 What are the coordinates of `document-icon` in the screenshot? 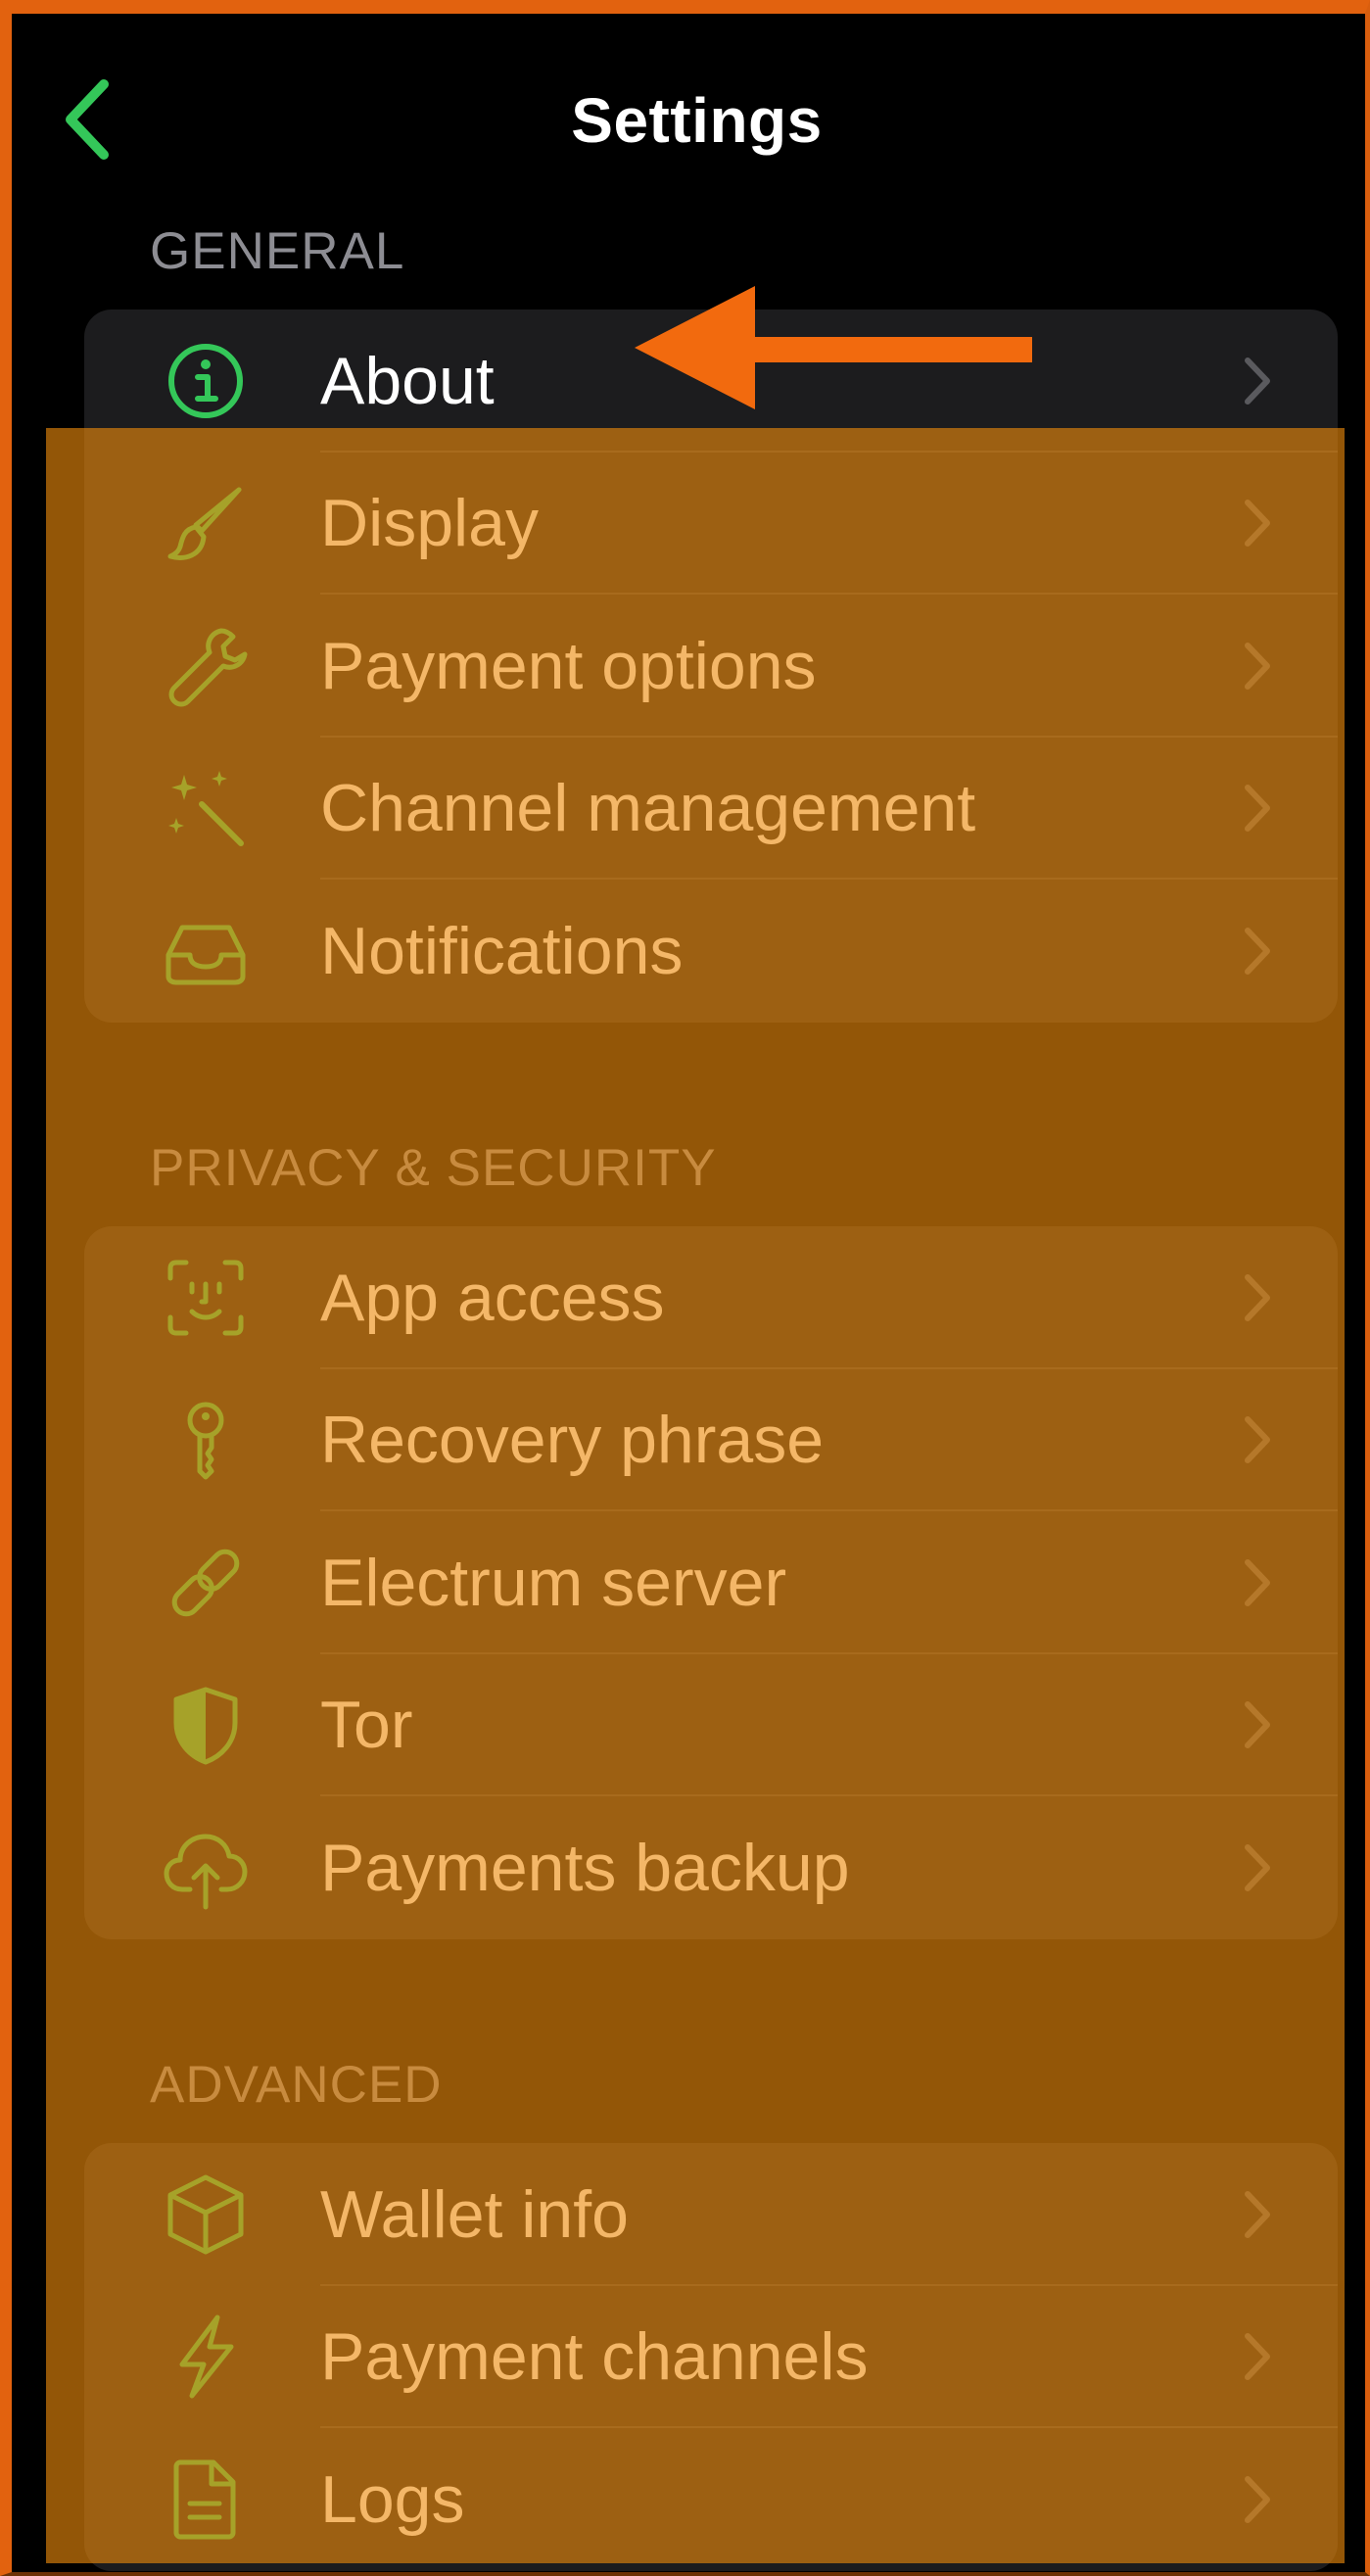 It's located at (206, 2500).